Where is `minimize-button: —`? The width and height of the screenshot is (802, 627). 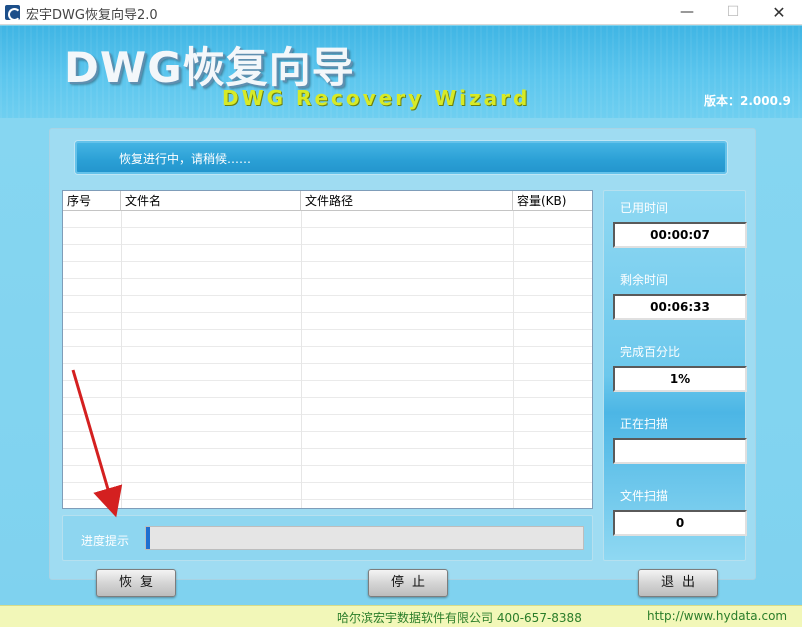
minimize-button: — is located at coordinates (687, 12).